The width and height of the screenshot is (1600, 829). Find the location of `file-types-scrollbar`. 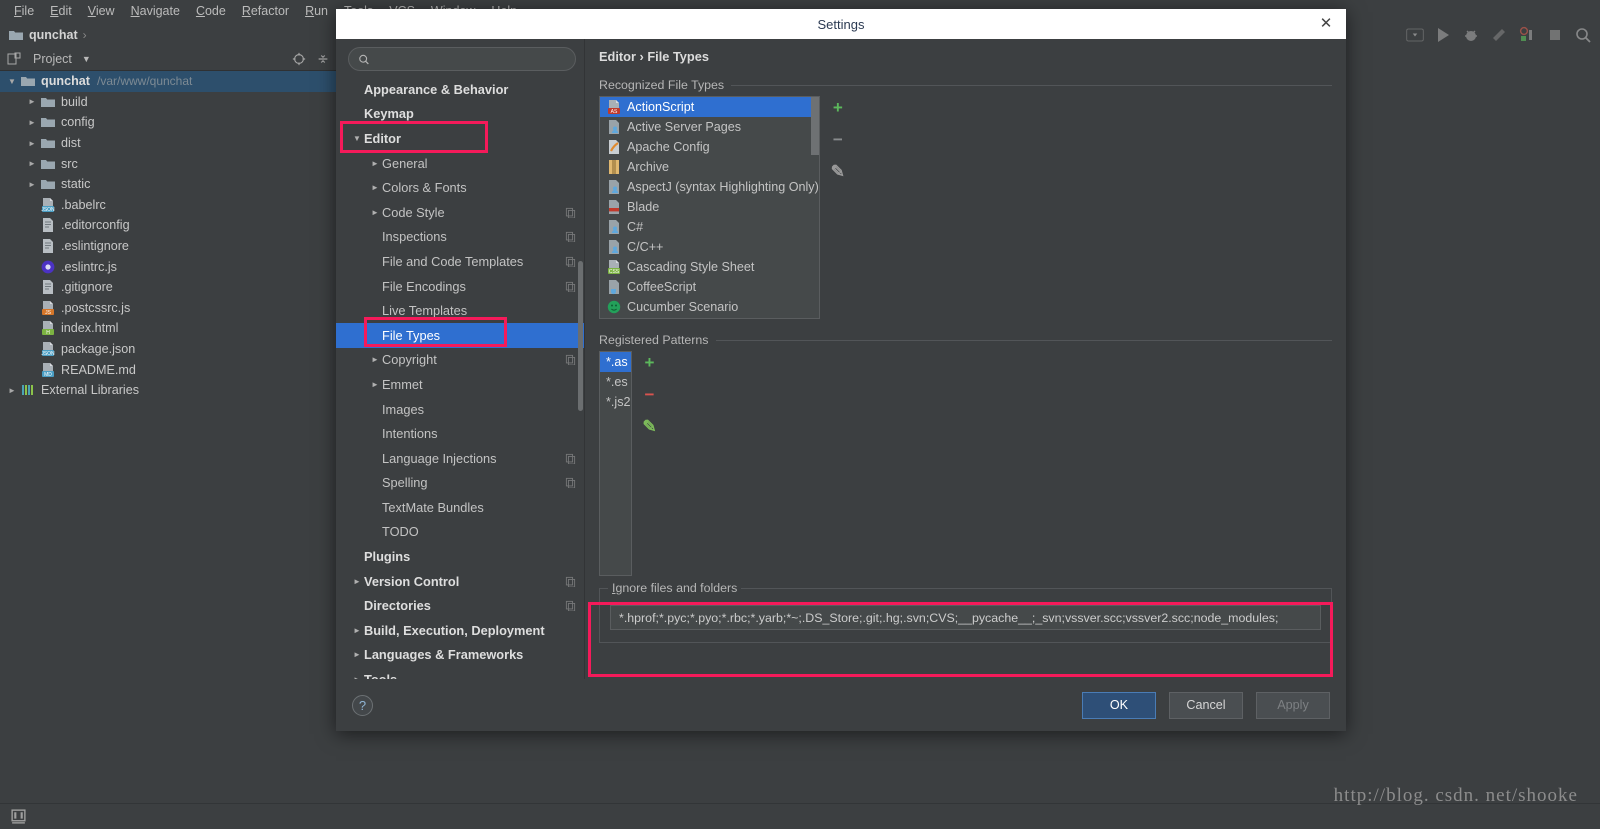

file-types-scrollbar is located at coordinates (814, 126).